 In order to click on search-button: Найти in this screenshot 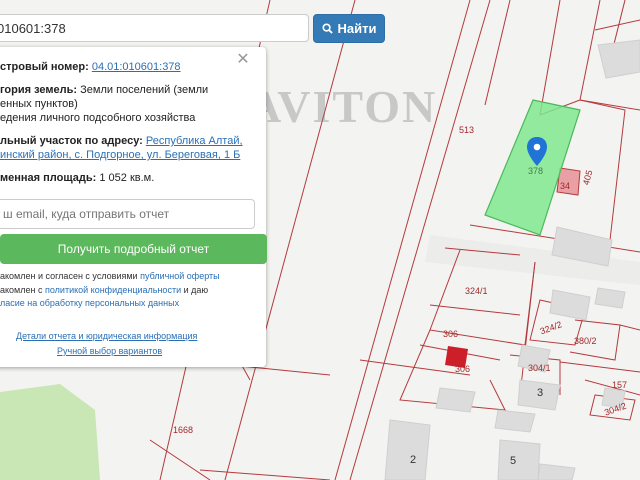, I will do `click(349, 28)`.